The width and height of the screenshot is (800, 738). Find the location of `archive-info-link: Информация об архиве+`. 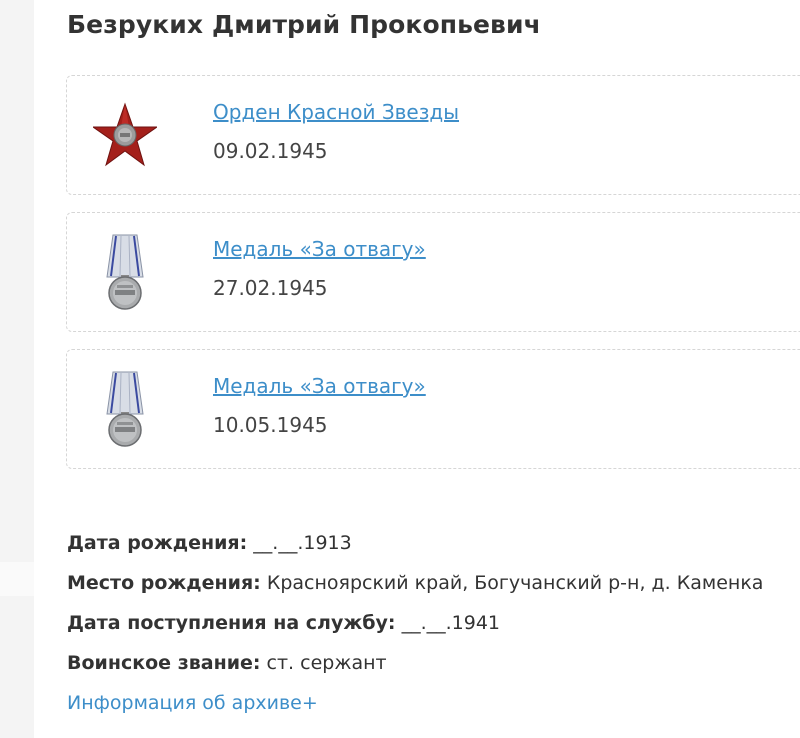

archive-info-link: Информация об архиве+ is located at coordinates (432, 703).